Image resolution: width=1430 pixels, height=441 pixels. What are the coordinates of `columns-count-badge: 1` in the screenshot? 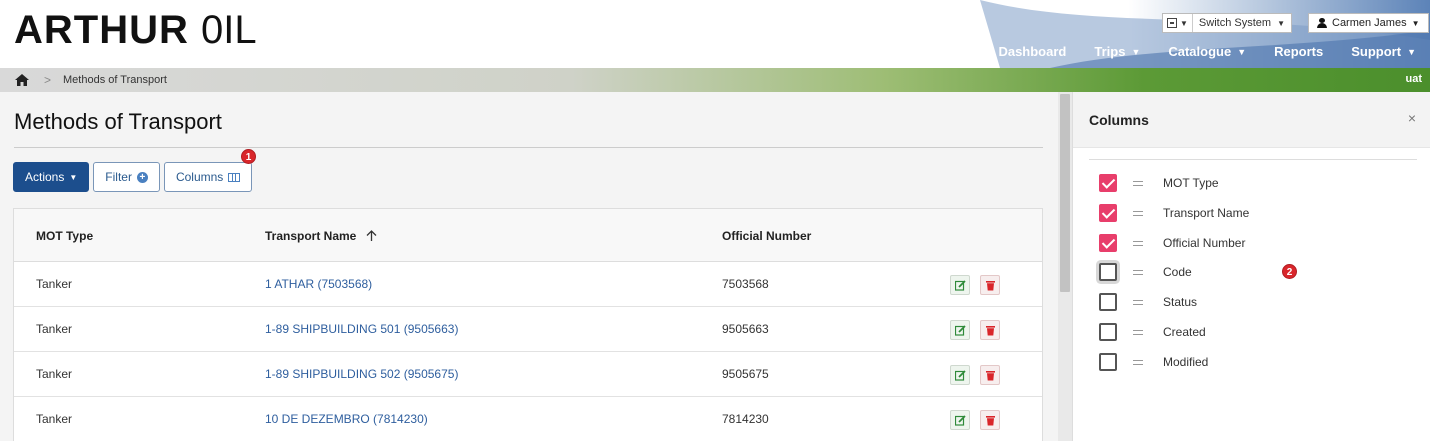 It's located at (248, 156).